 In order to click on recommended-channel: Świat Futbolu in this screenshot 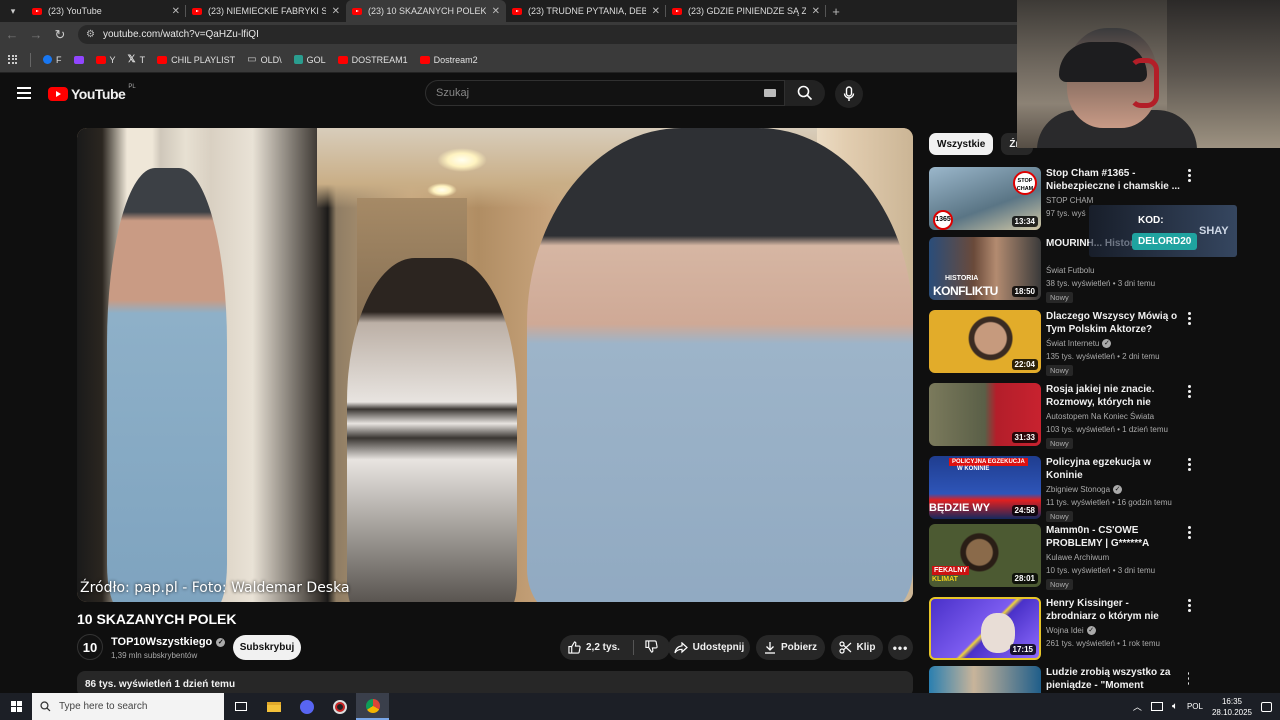, I will do `click(1070, 270)`.